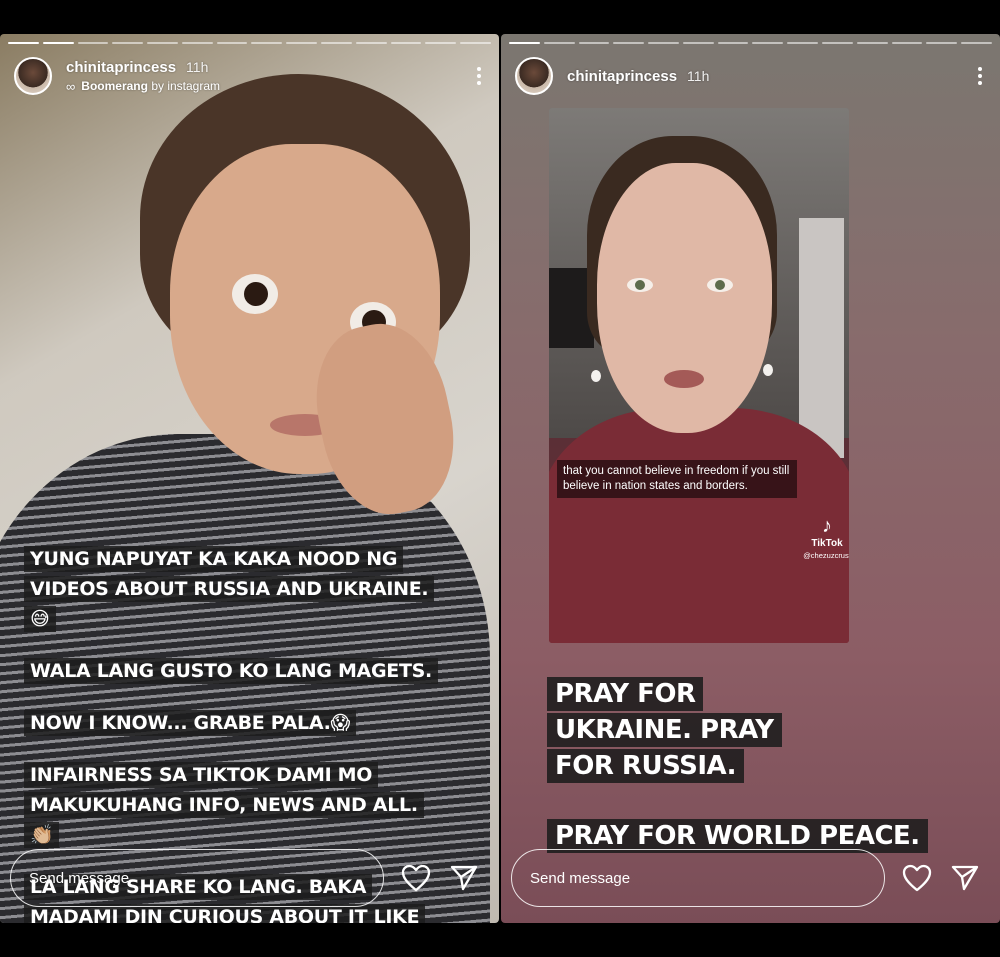 The image size is (1000, 957). I want to click on effect-name: Boomerang, so click(114, 86).